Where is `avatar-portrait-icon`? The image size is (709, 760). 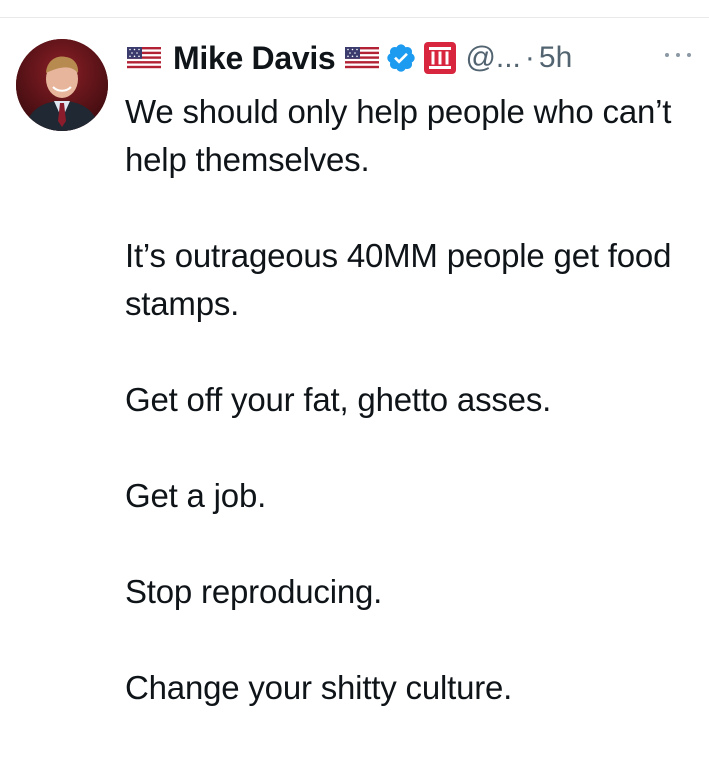 avatar-portrait-icon is located at coordinates (62, 85).